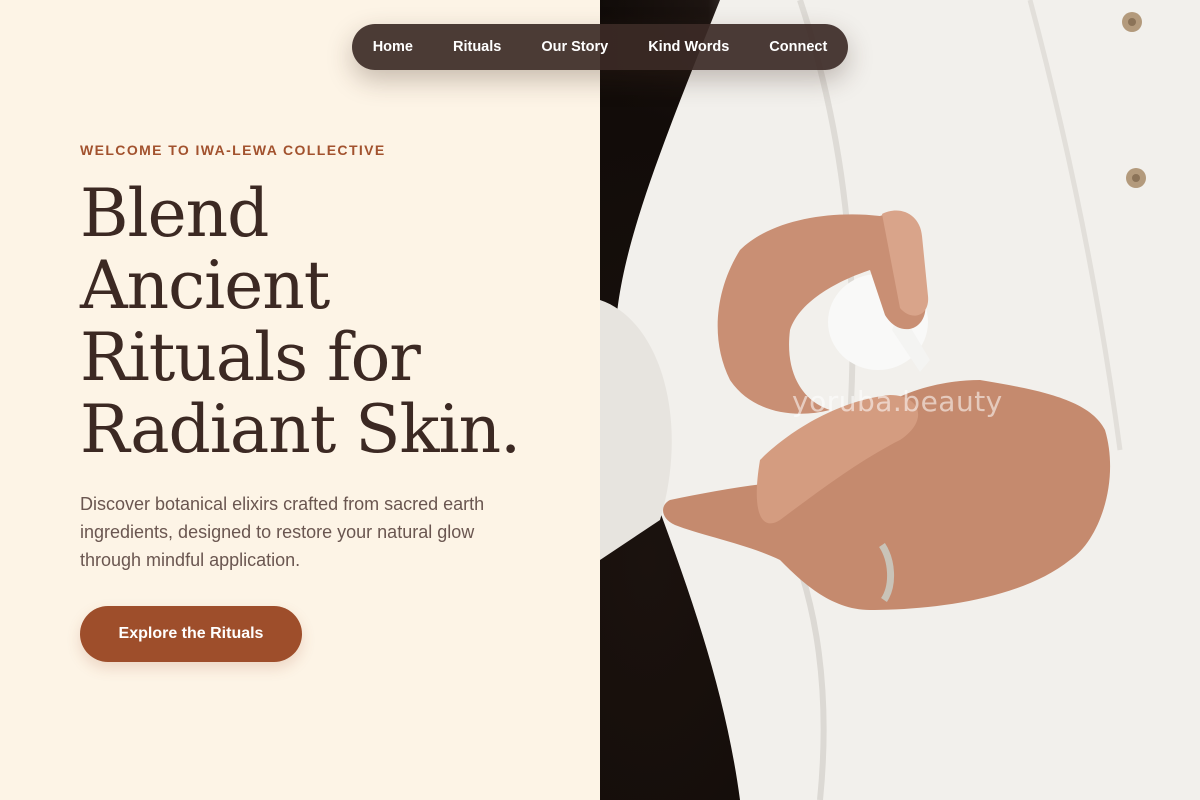  What do you see at coordinates (688, 47) in the screenshot?
I see `nav-kind-words: Kind Words` at bounding box center [688, 47].